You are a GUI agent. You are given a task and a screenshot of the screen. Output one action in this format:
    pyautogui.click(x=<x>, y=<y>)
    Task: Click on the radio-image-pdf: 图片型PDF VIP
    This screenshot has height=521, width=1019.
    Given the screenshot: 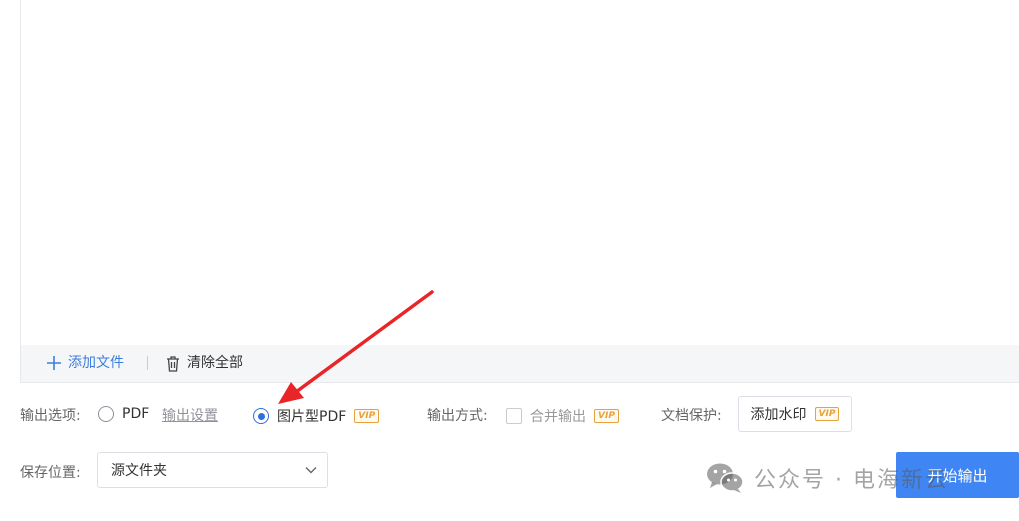 What is the action you would take?
    pyautogui.click(x=316, y=416)
    